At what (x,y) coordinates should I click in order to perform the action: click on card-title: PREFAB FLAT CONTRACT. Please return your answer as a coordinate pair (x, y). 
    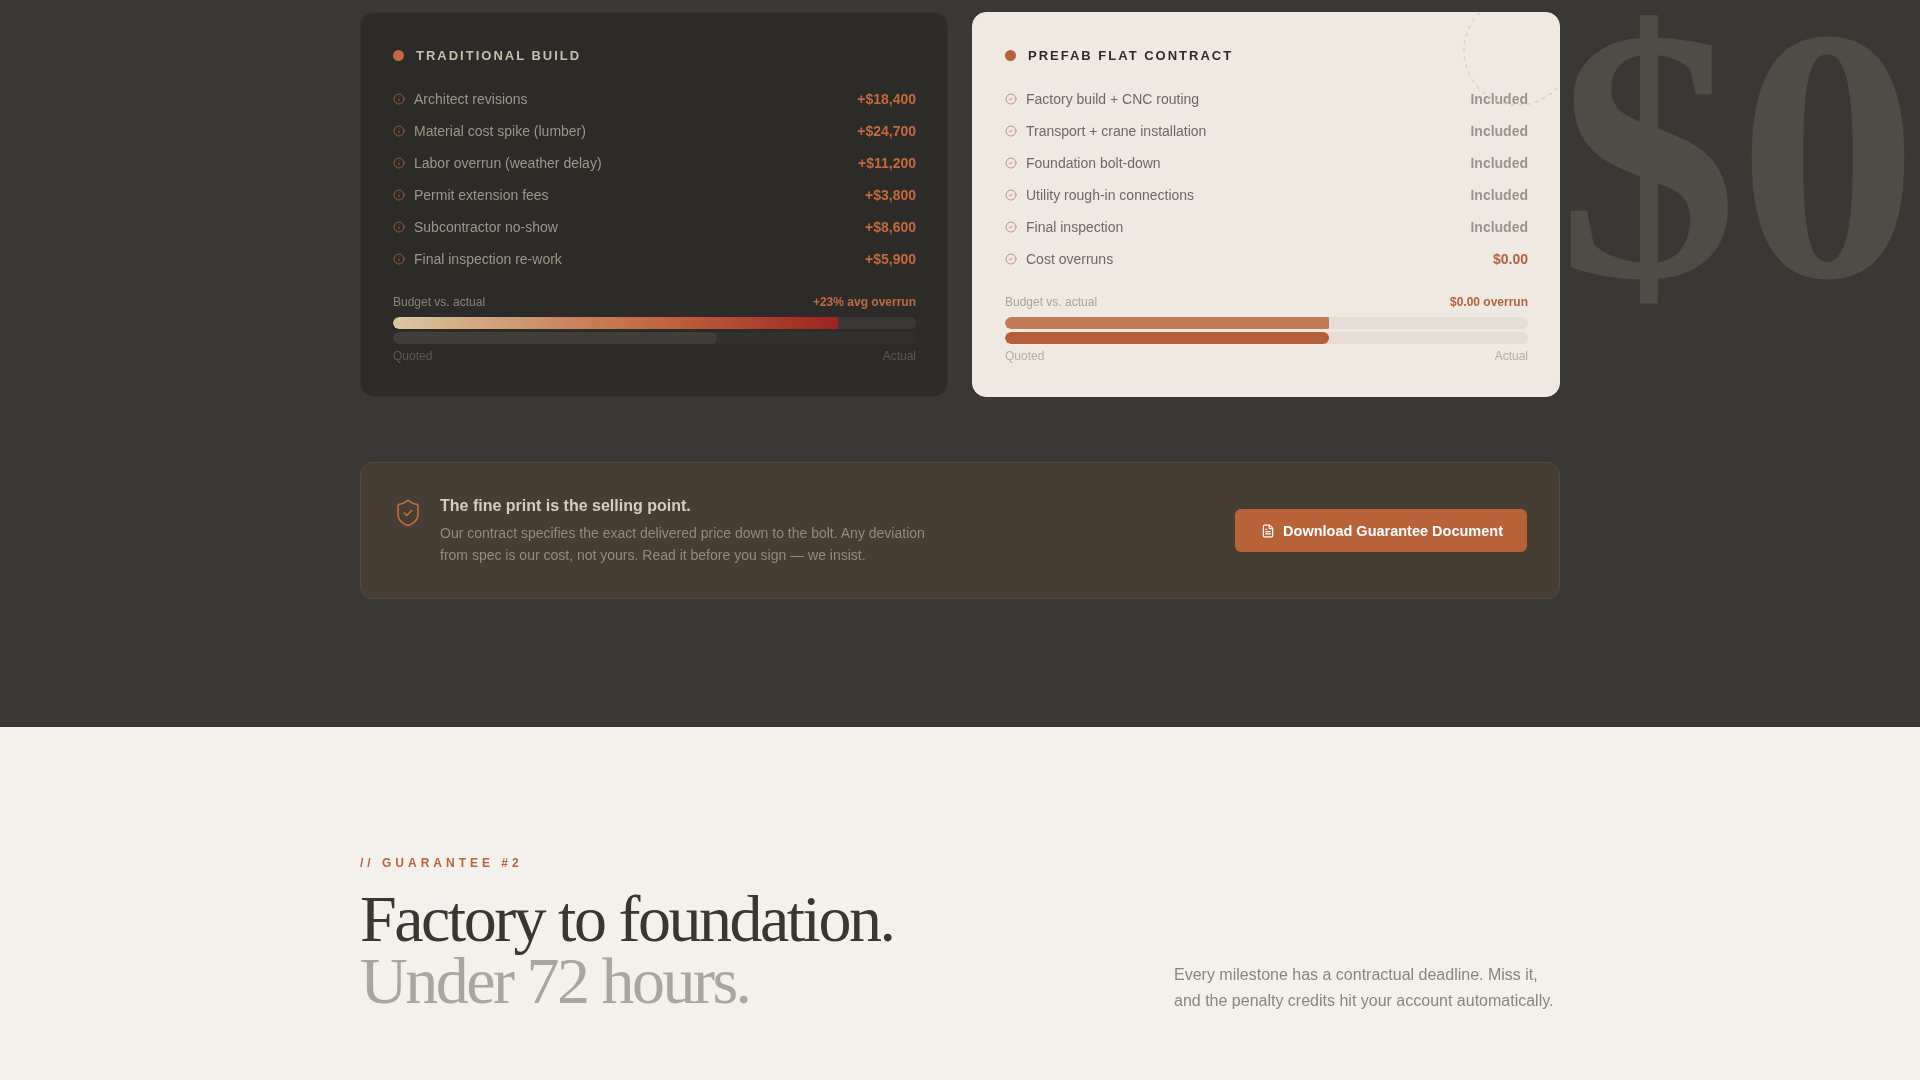
    Looking at the image, I should click on (1131, 55).